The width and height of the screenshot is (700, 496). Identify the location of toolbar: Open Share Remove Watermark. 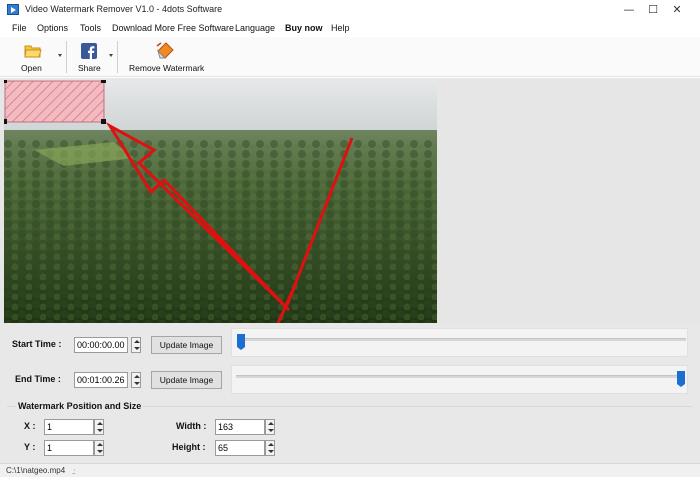
(350, 57).